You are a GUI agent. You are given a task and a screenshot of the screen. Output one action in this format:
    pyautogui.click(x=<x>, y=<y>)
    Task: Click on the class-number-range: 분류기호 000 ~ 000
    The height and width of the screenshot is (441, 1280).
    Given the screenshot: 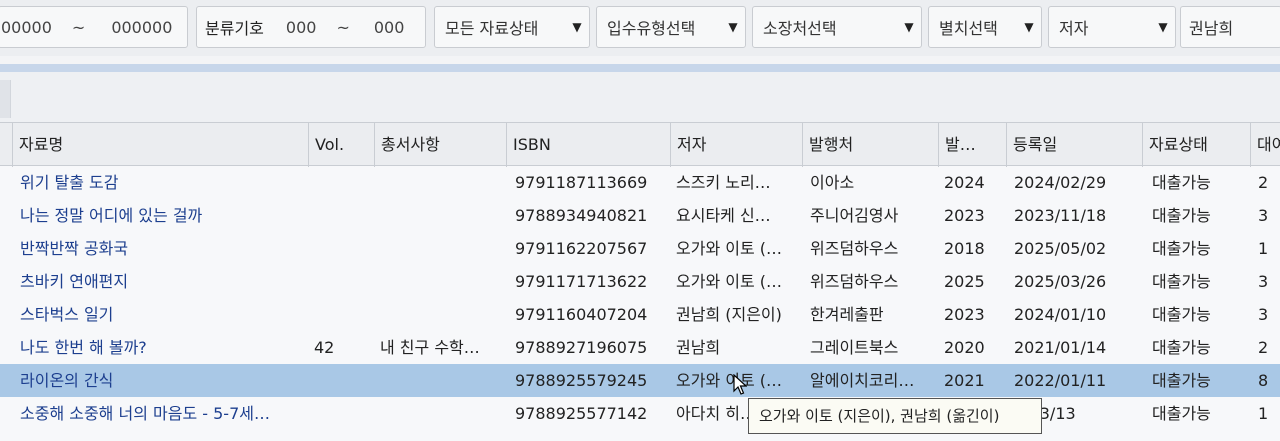 What is the action you would take?
    pyautogui.click(x=311, y=27)
    